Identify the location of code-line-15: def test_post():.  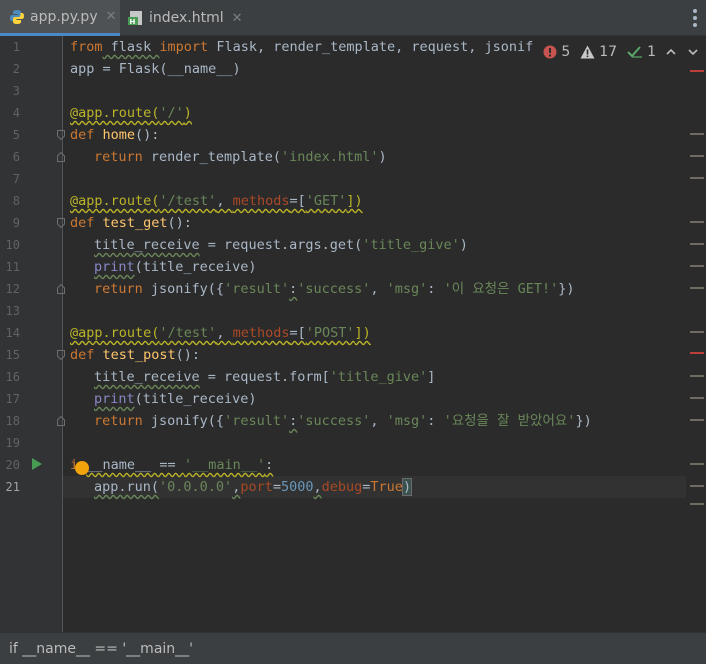
(135, 355).